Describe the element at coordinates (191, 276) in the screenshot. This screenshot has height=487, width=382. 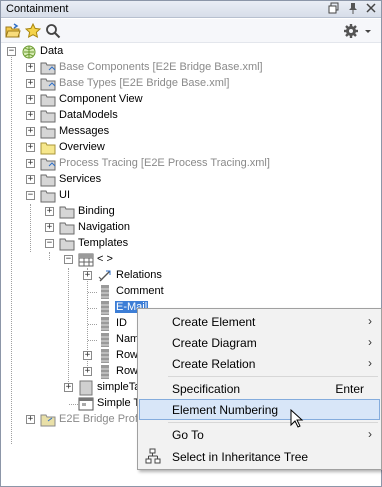
I see `tree-node-relations: + Relations` at that location.